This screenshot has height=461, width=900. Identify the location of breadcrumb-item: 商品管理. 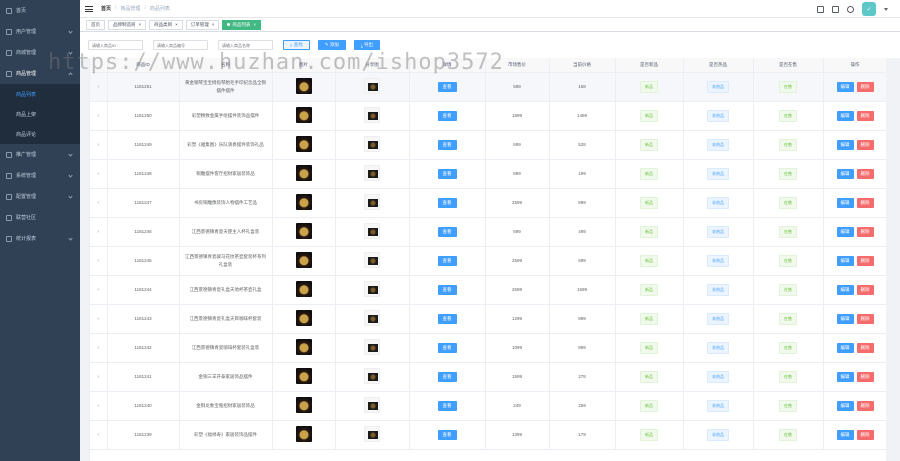
(130, 8).